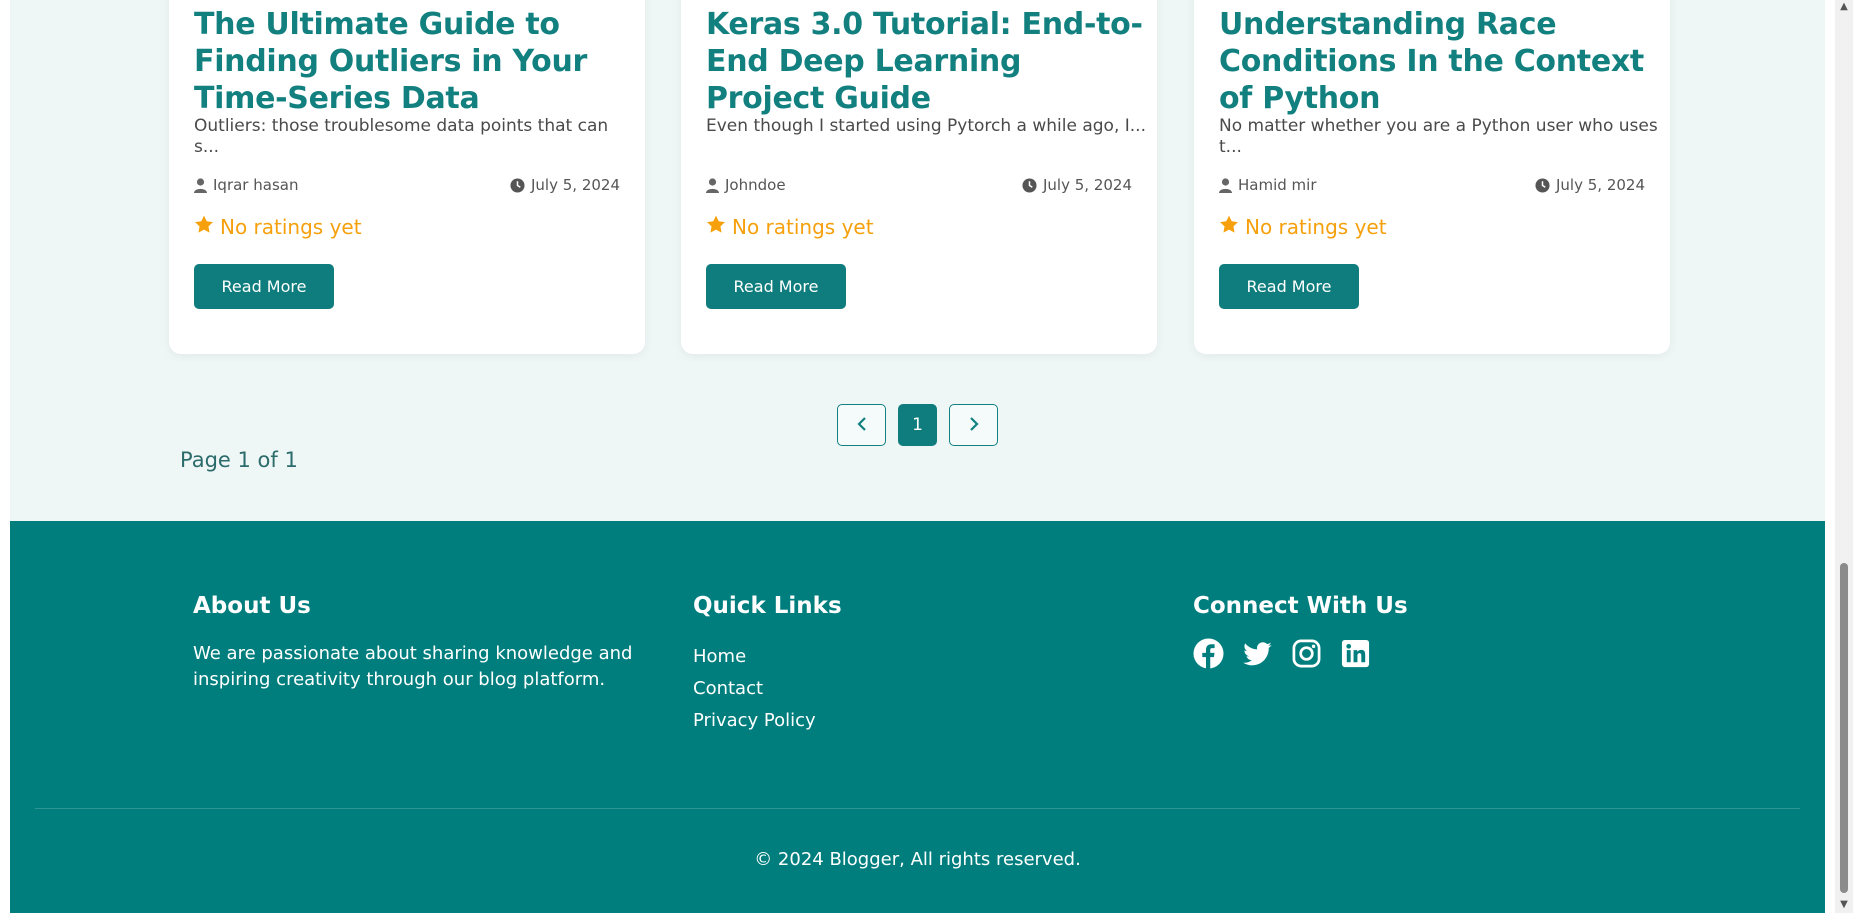 This screenshot has height=913, width=1853. I want to click on linkedin-icon, so click(1355, 653).